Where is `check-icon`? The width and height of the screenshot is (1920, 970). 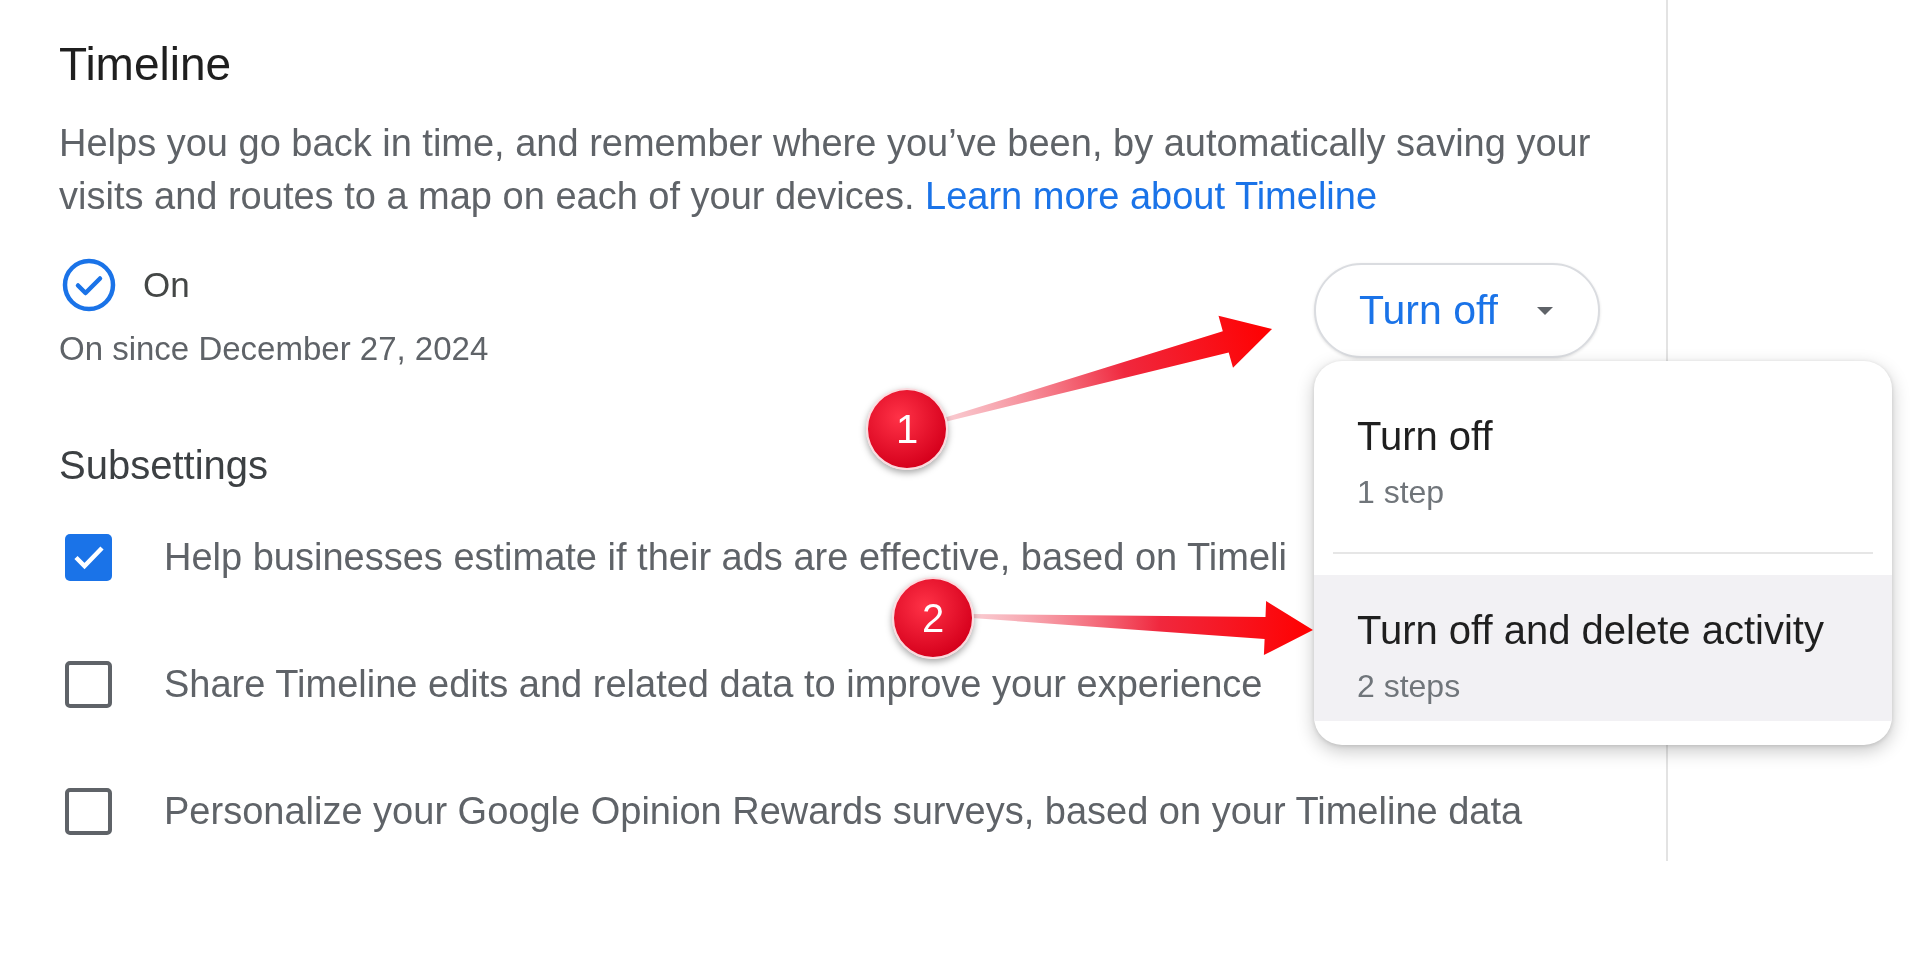
check-icon is located at coordinates (88, 557).